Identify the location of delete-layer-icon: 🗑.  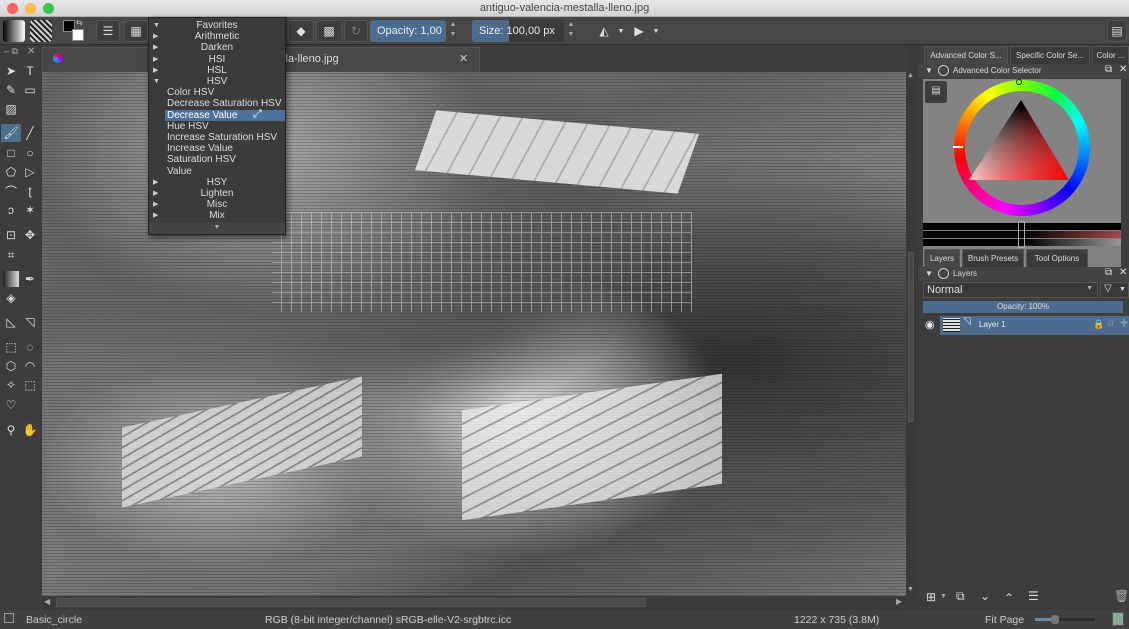
(1121, 596).